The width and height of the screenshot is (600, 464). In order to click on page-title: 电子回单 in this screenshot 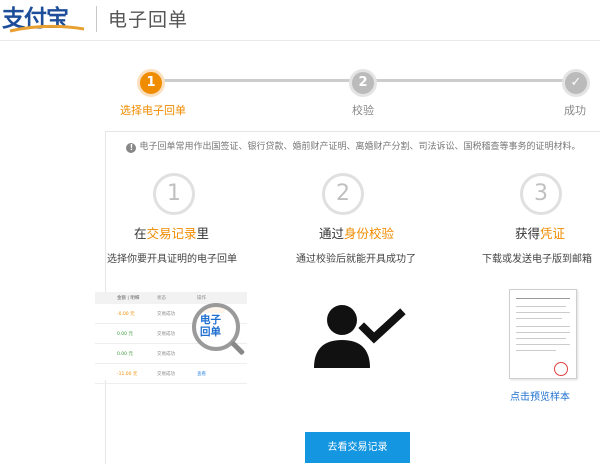, I will do `click(148, 20)`.